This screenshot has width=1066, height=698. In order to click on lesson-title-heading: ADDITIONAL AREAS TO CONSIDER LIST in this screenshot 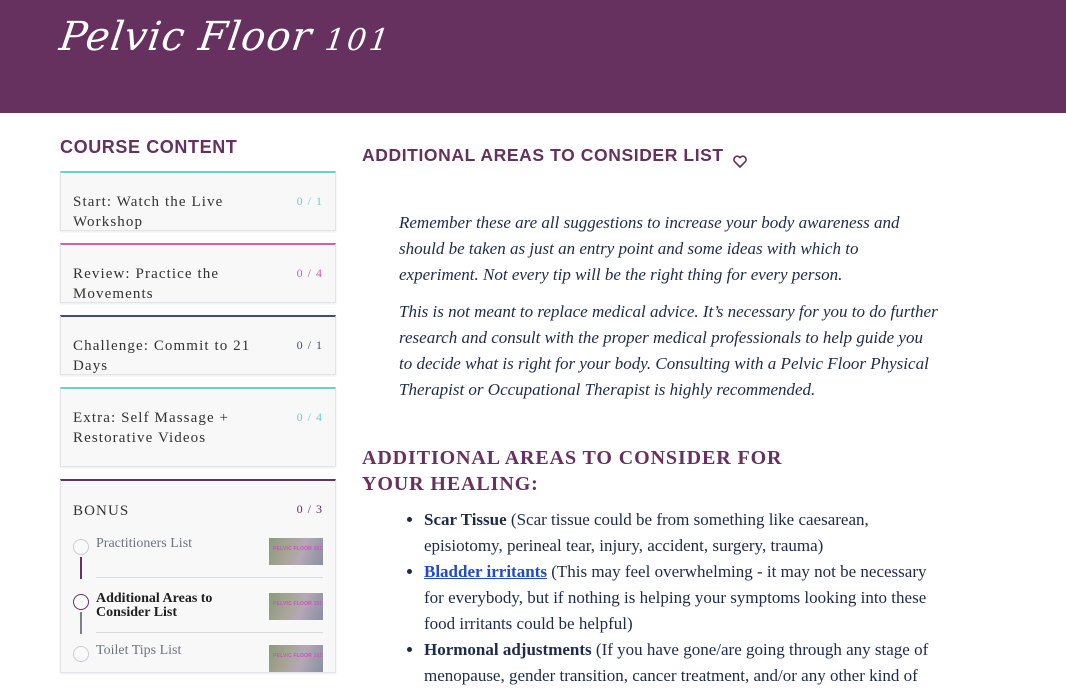, I will do `click(662, 155)`.